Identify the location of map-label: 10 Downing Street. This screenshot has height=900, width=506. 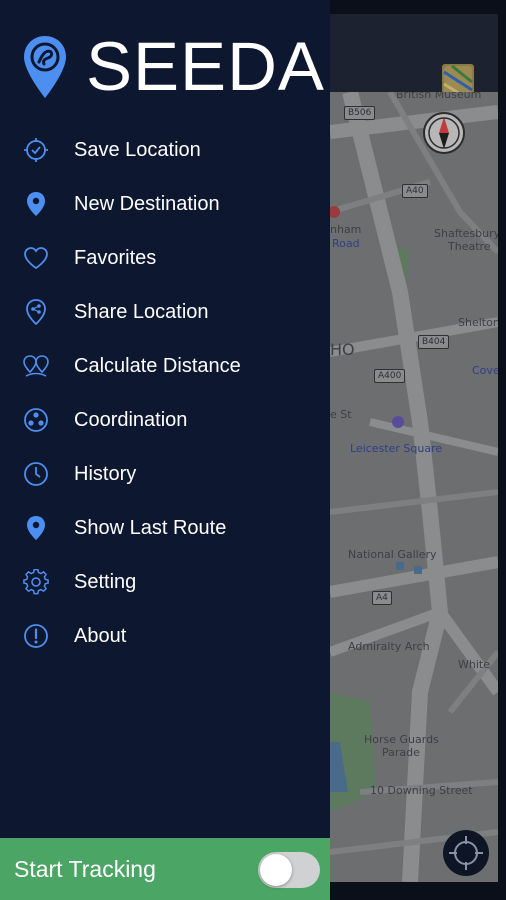
(421, 790).